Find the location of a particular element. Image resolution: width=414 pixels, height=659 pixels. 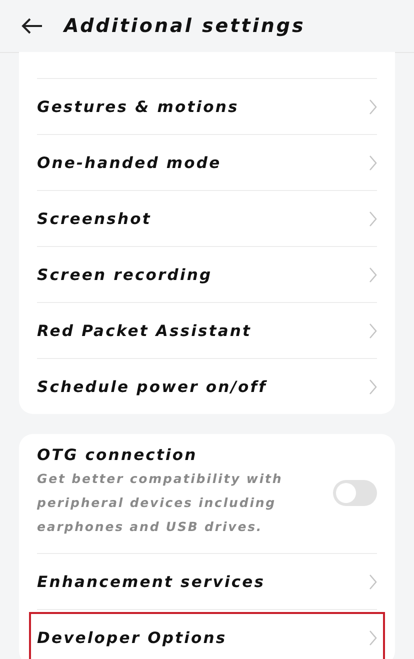

row-label: Gestures & motions is located at coordinates (138, 107).